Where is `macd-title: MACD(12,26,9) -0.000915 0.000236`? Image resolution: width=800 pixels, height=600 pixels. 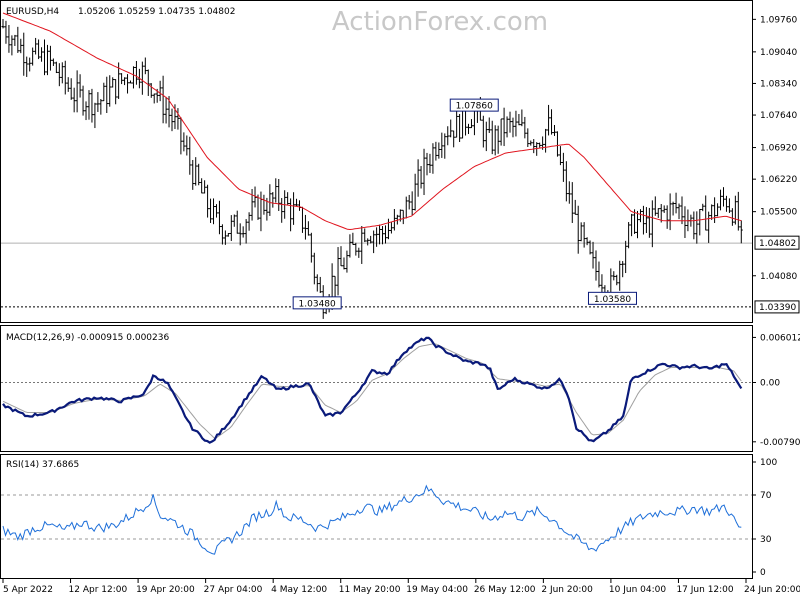 macd-title: MACD(12,26,9) -0.000915 0.000236 is located at coordinates (87, 338).